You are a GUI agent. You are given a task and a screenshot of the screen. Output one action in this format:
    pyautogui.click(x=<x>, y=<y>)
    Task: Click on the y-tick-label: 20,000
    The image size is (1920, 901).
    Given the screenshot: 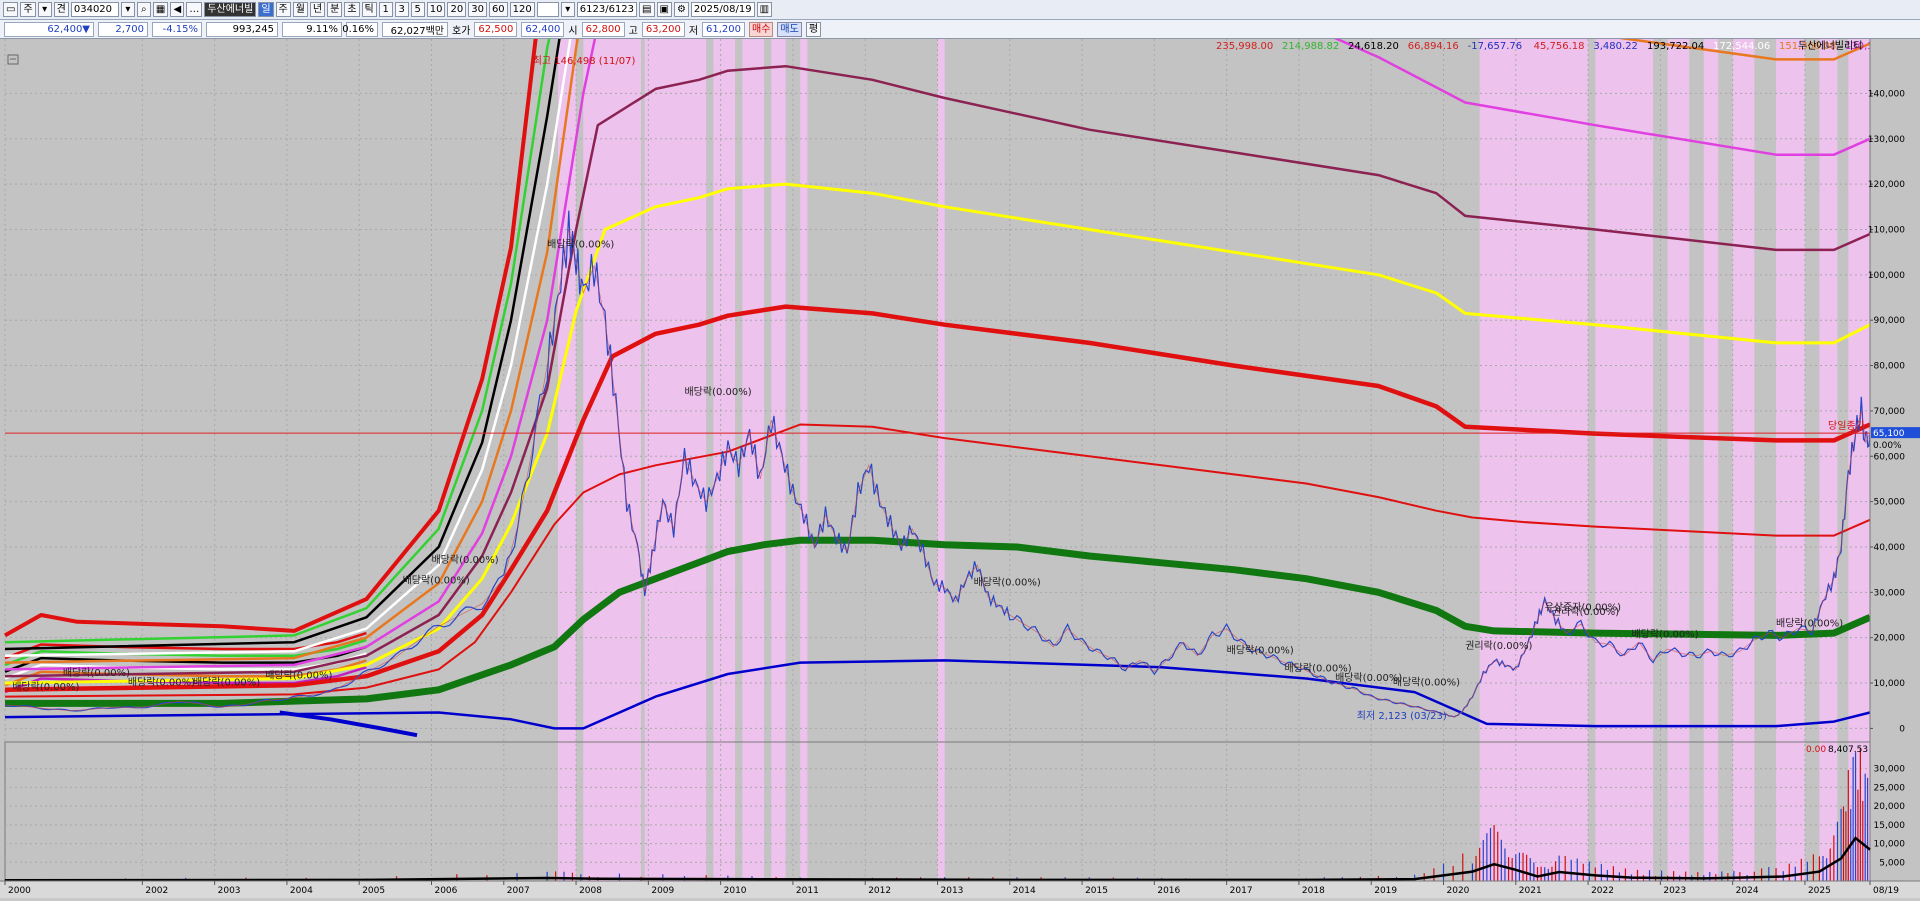 What is the action you would take?
    pyautogui.click(x=1890, y=639)
    